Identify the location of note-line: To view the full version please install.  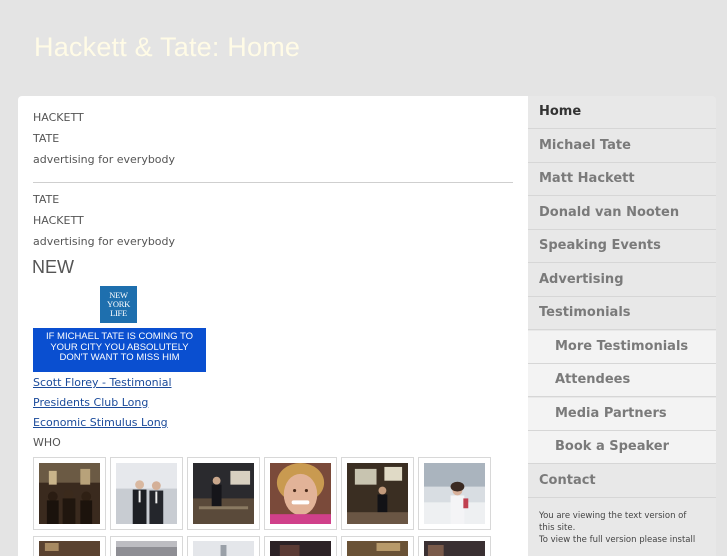
(617, 540).